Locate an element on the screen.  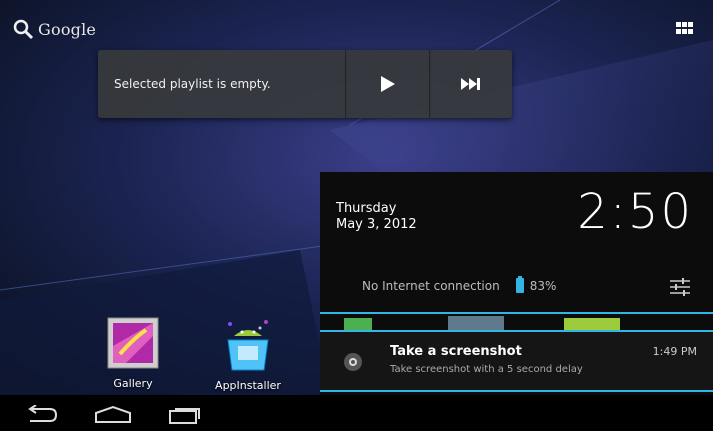
camera-icon is located at coordinates (353, 362).